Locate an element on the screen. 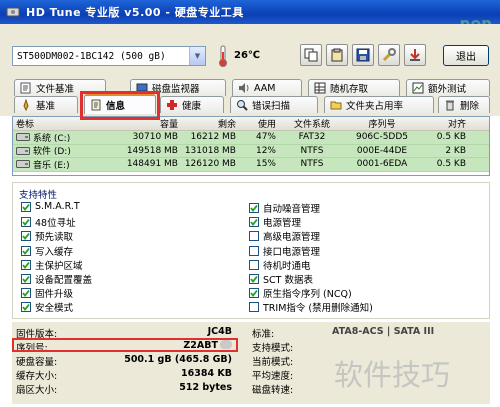 Image resolution: width=500 pixels, height=407 pixels. clipboard-icon is located at coordinates (337, 55).